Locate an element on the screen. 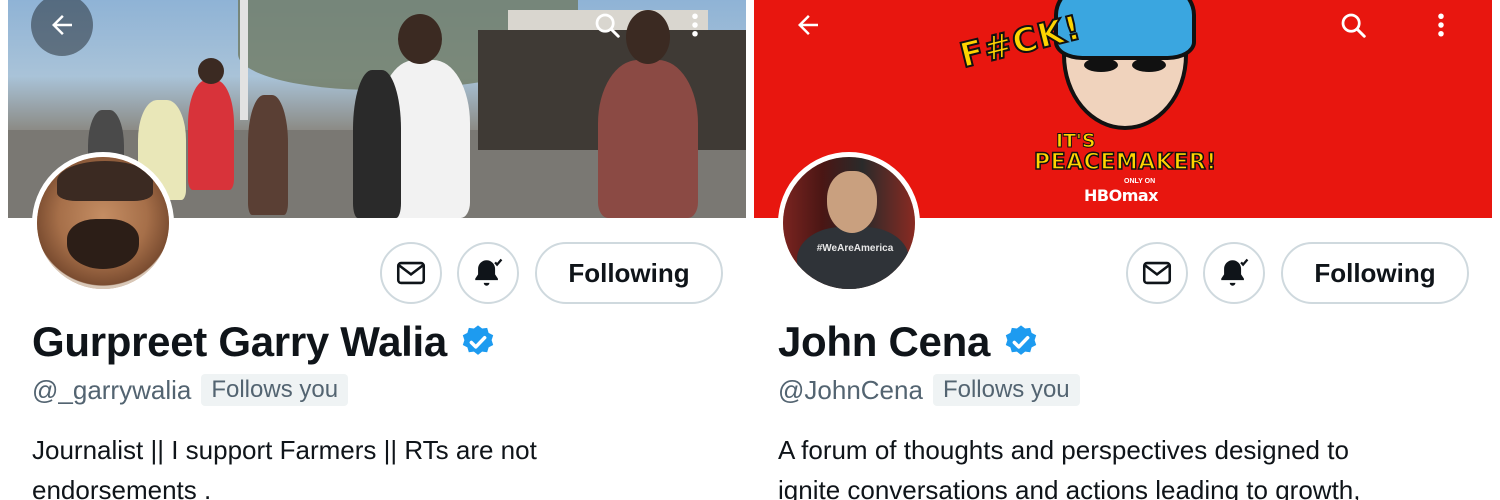  bio-line: endorsements . is located at coordinates (122, 487).